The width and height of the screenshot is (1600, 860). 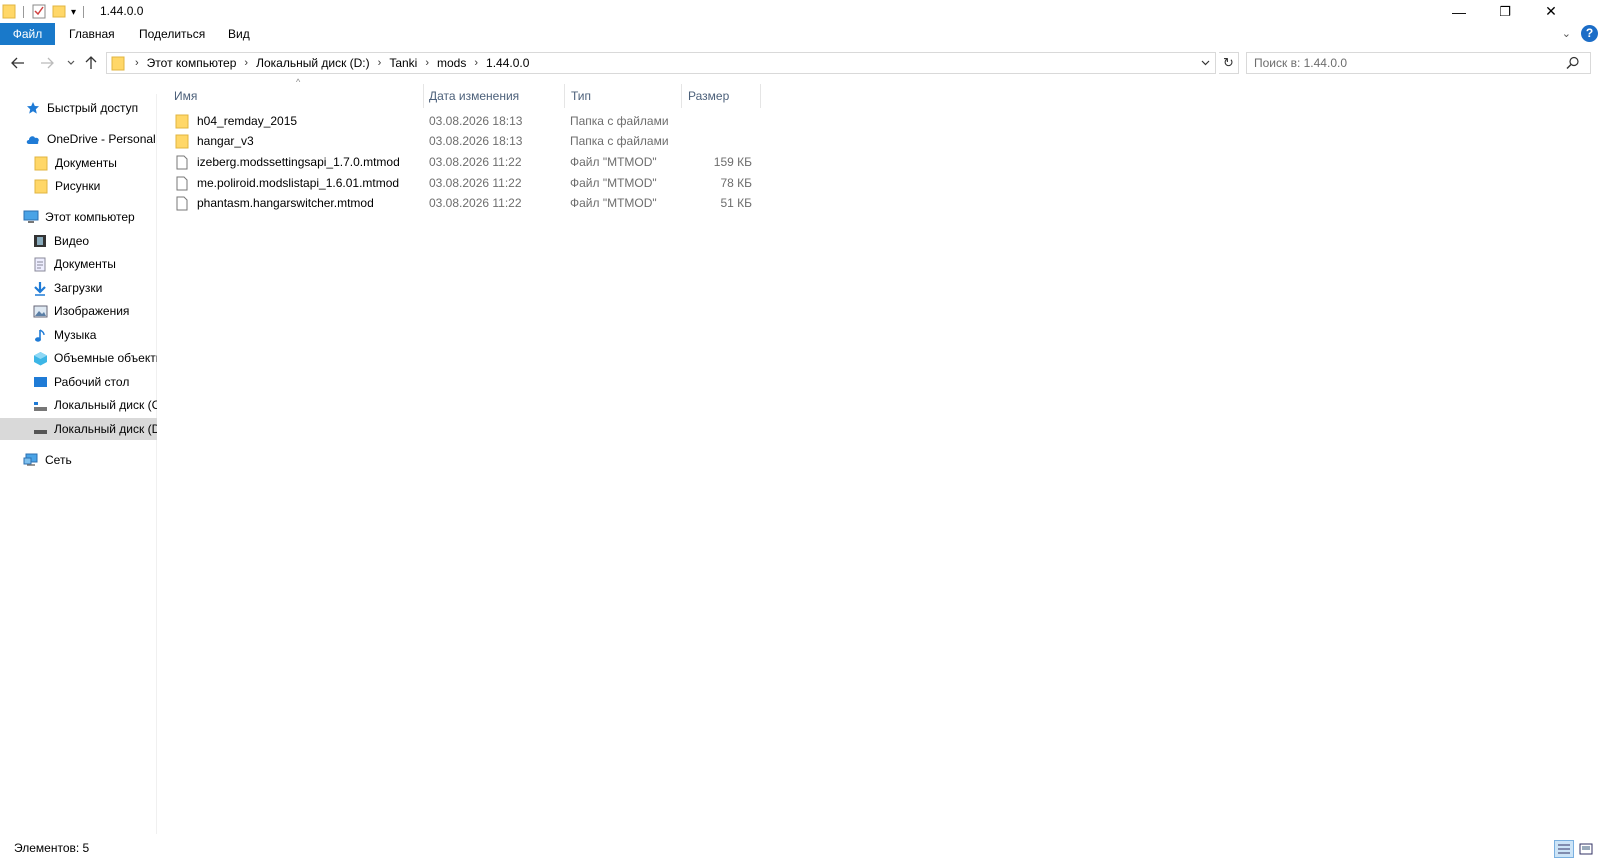 I want to click on sidebar-item-label: Быстрый доступ, so click(x=93, y=108).